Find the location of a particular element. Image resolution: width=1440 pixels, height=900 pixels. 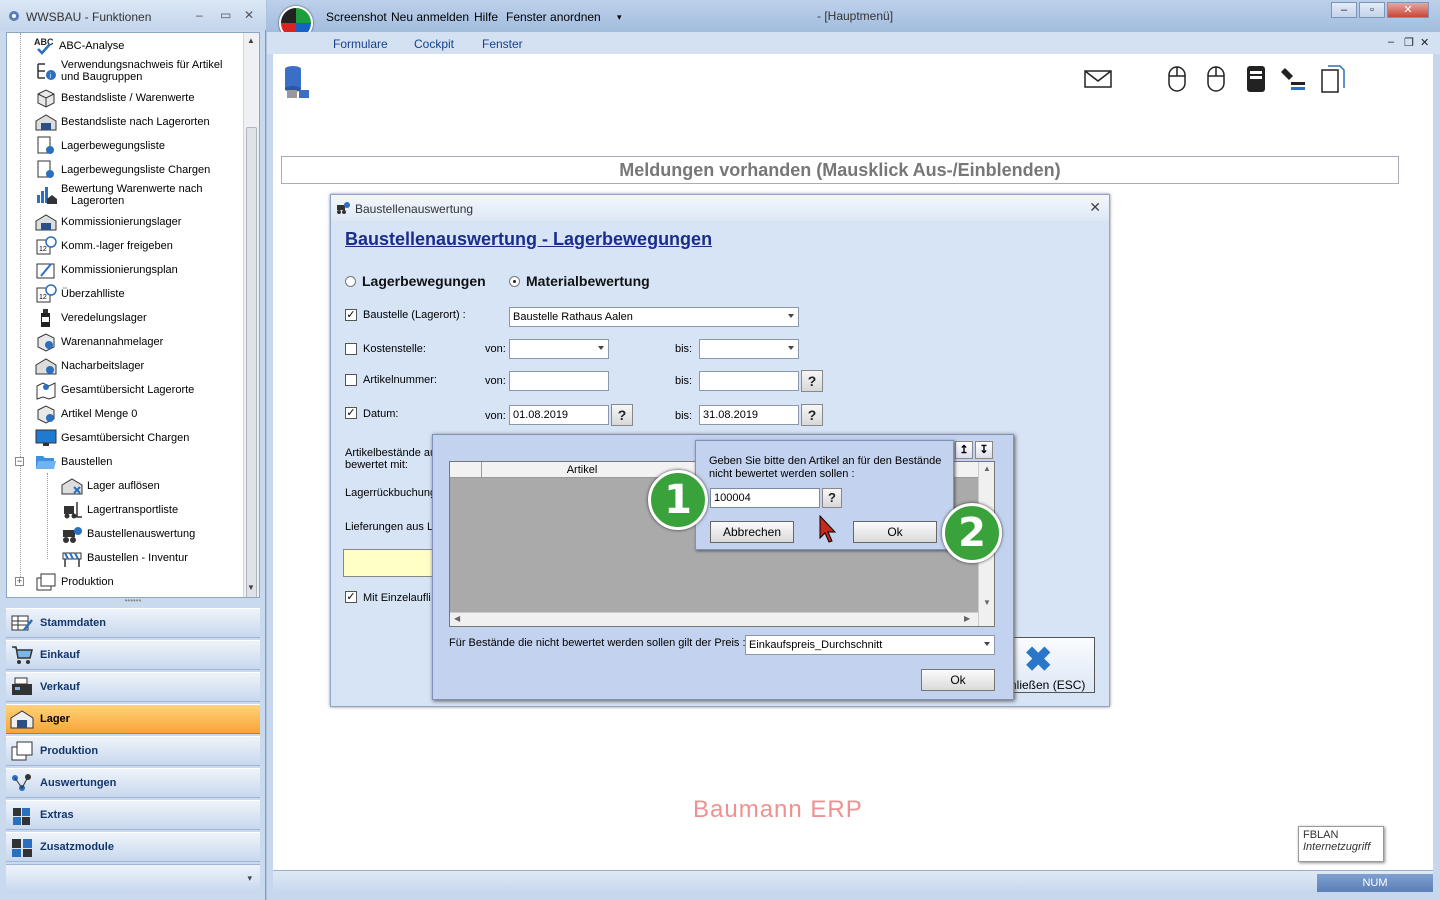

tree-item-lager-aufloesen: Lager auflösen is located at coordinates (110, 486).